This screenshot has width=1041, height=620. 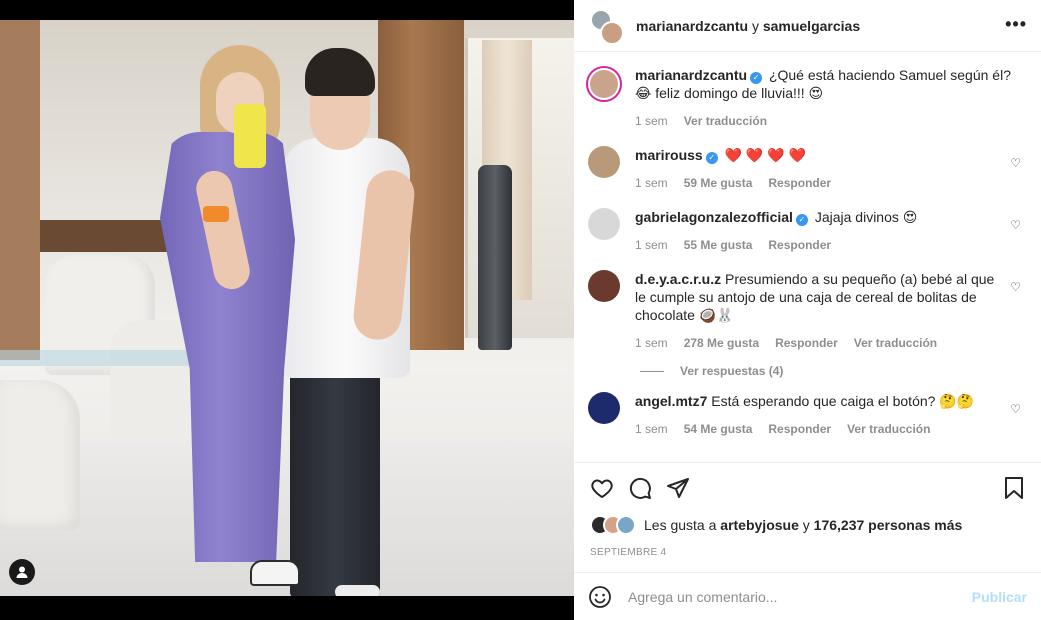 I want to click on likes-connector: y, so click(x=806, y=525).